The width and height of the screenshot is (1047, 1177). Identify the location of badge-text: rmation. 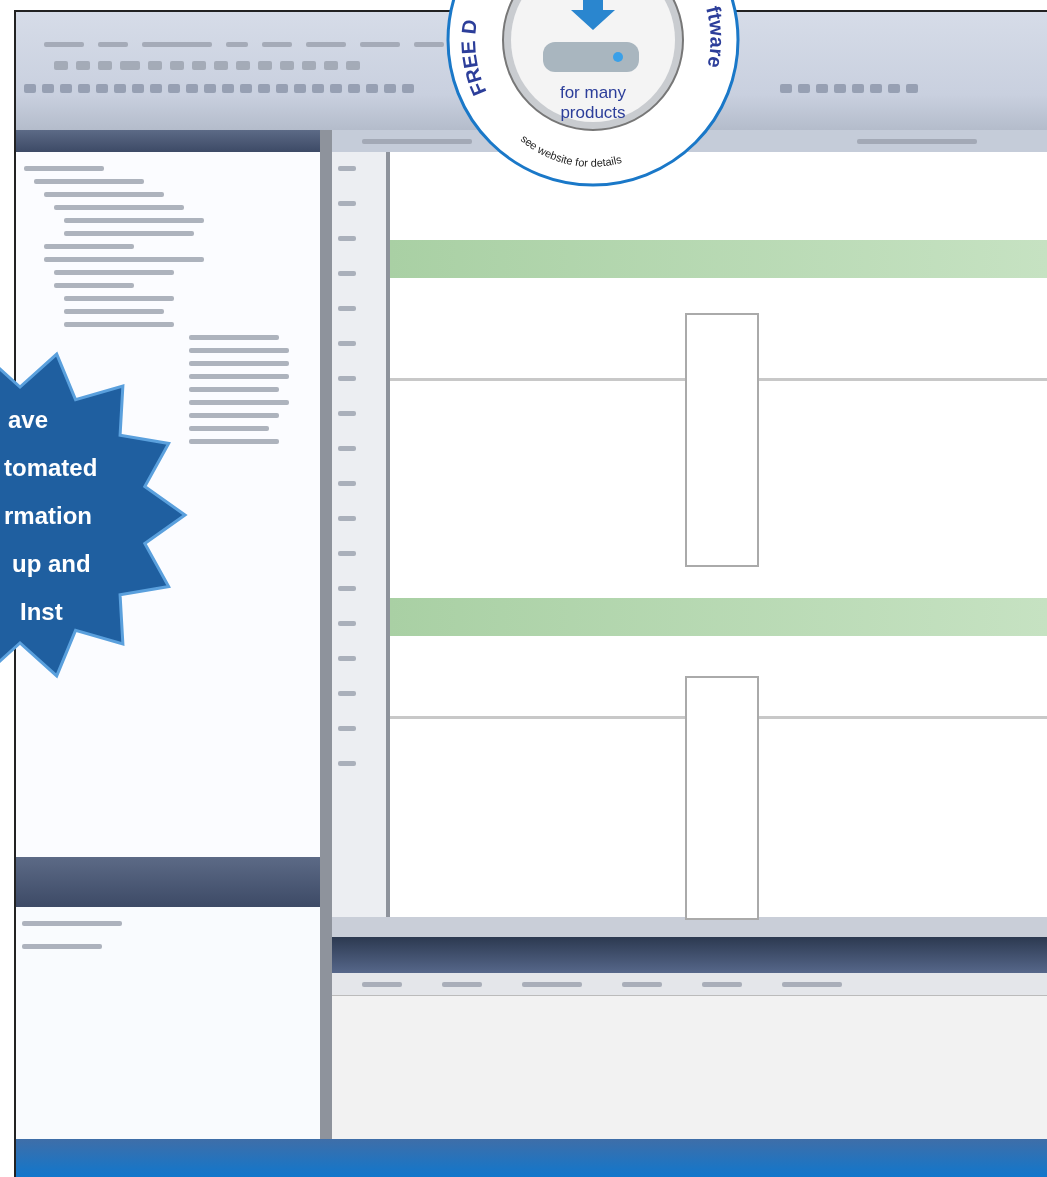
(48, 515).